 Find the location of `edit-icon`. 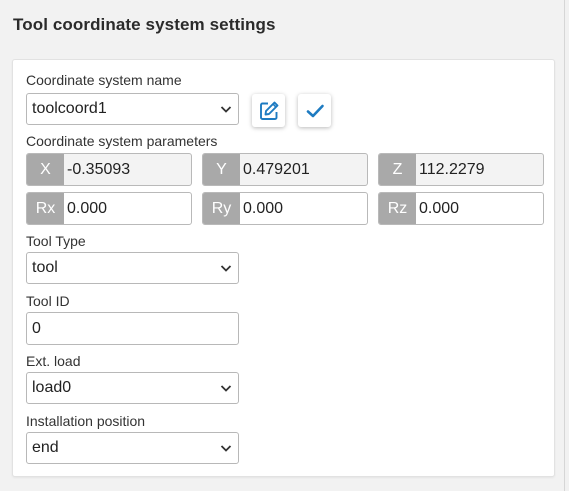

edit-icon is located at coordinates (268, 110).